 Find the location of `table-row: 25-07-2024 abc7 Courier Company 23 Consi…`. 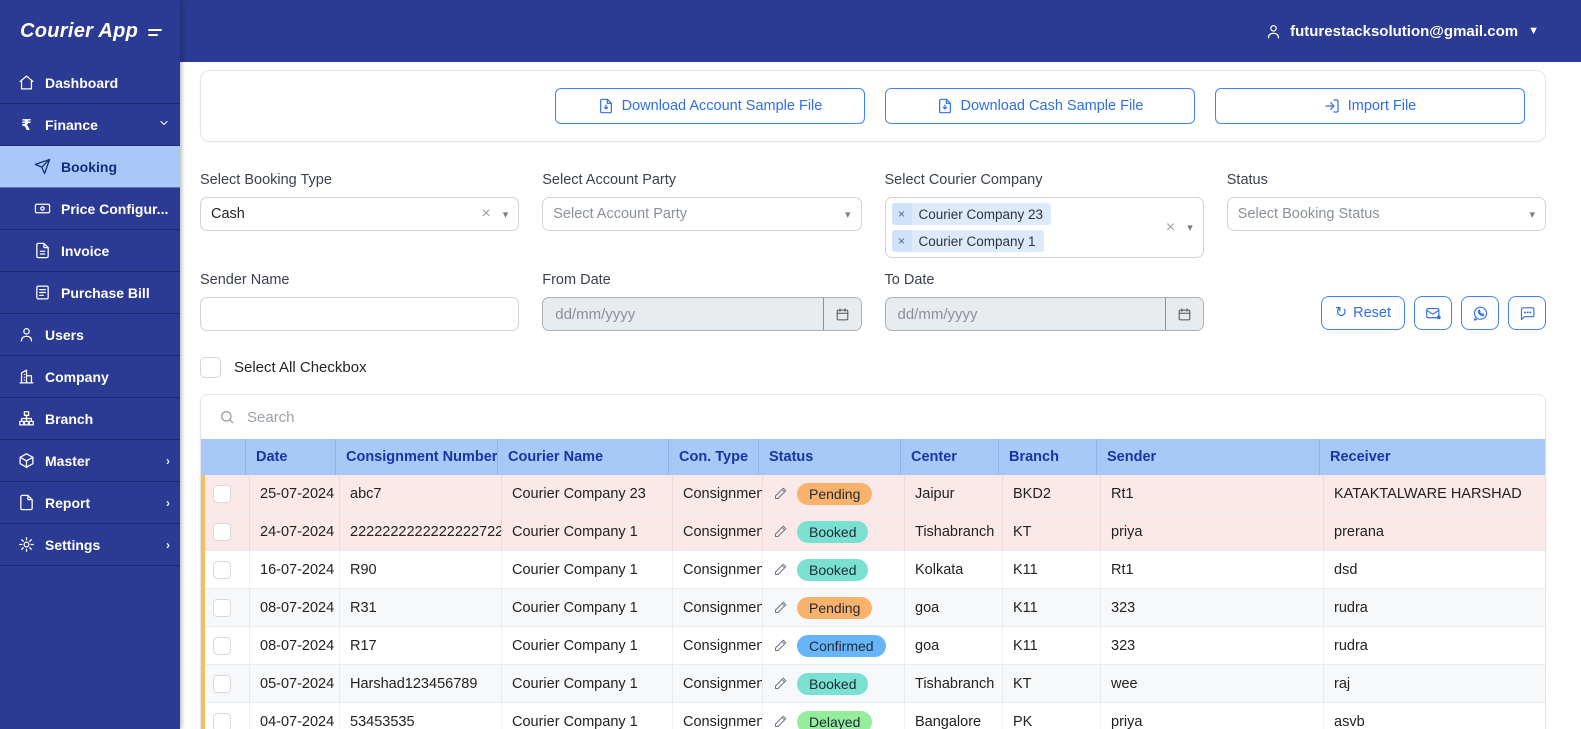

table-row: 25-07-2024 abc7 Courier Company 23 Consi… is located at coordinates (873, 494).